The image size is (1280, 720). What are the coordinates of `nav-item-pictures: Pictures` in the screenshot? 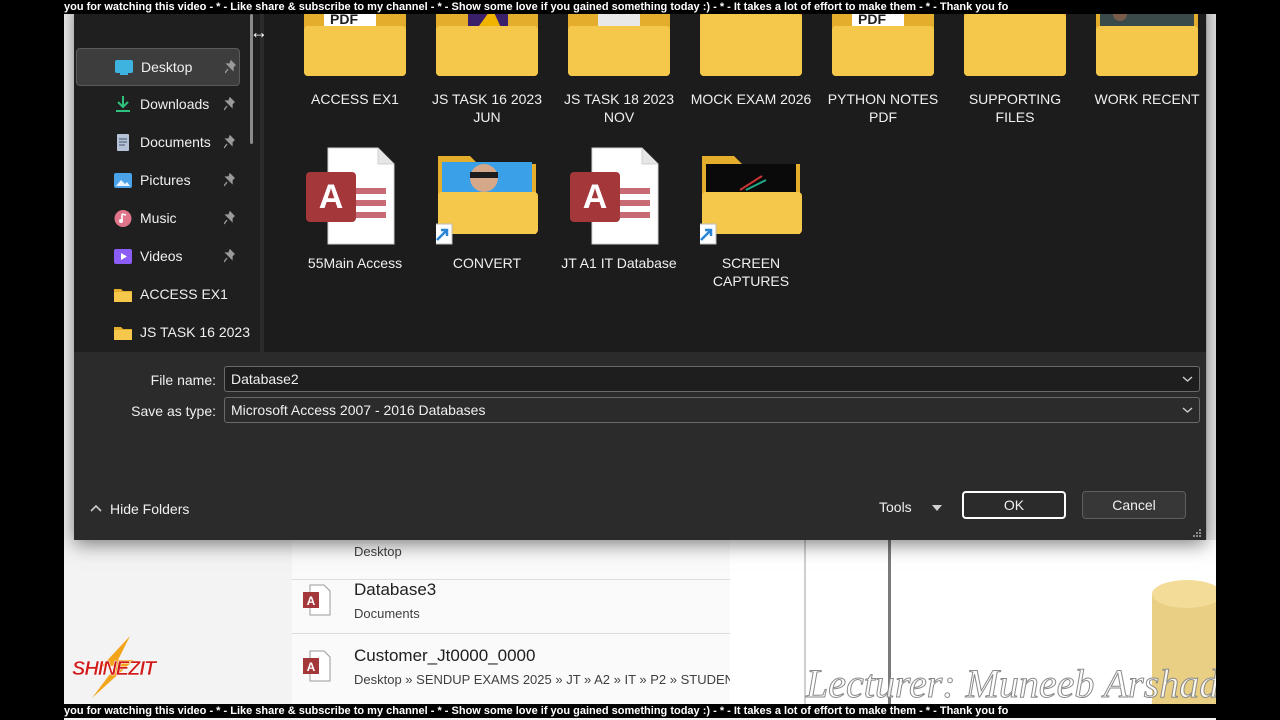 It's located at (158, 181).